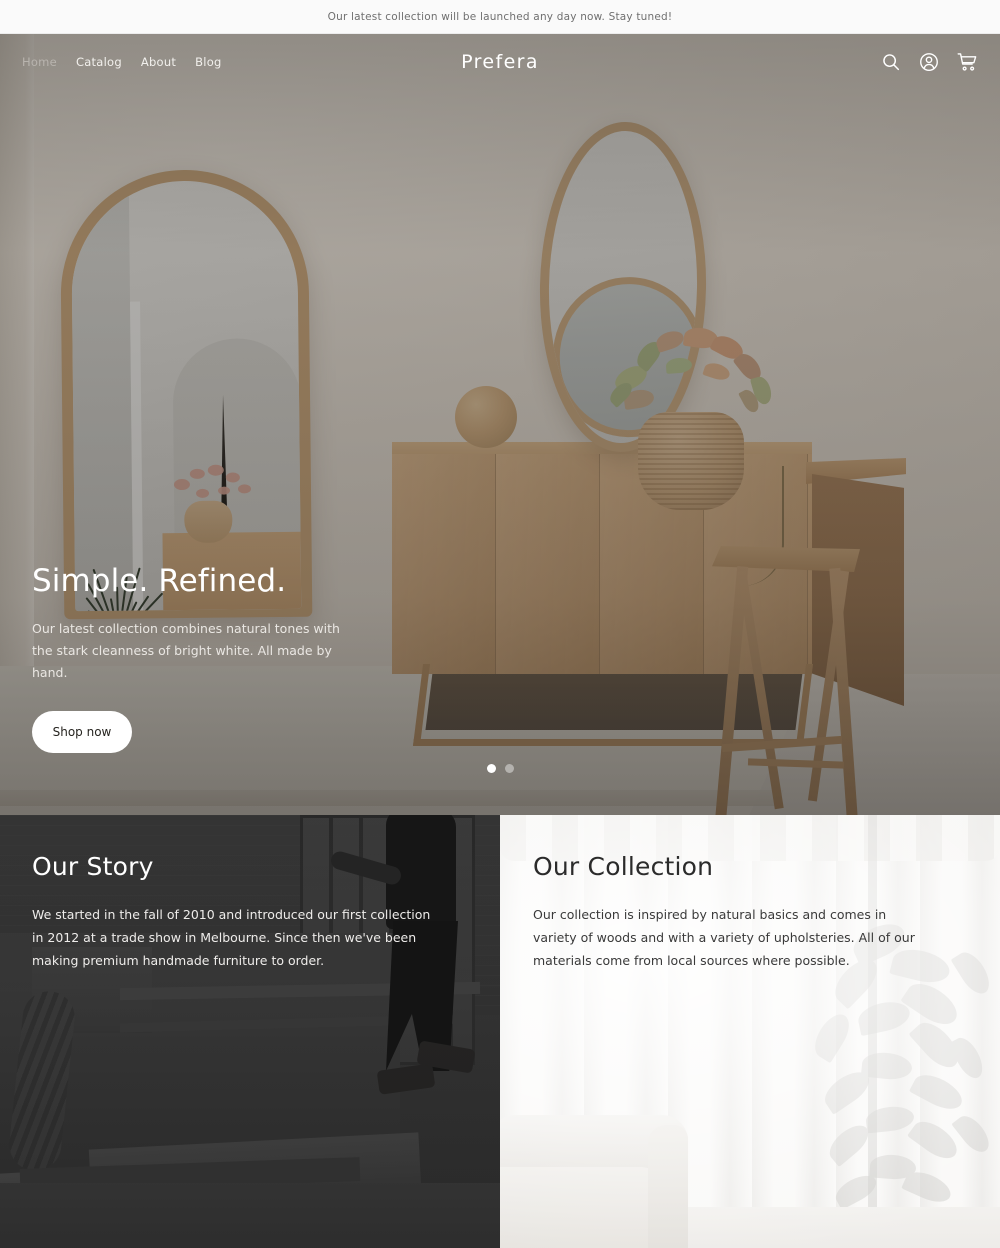 The width and height of the screenshot is (1000, 1248). What do you see at coordinates (99, 62) in the screenshot?
I see `nav-item-catalog: Catalog` at bounding box center [99, 62].